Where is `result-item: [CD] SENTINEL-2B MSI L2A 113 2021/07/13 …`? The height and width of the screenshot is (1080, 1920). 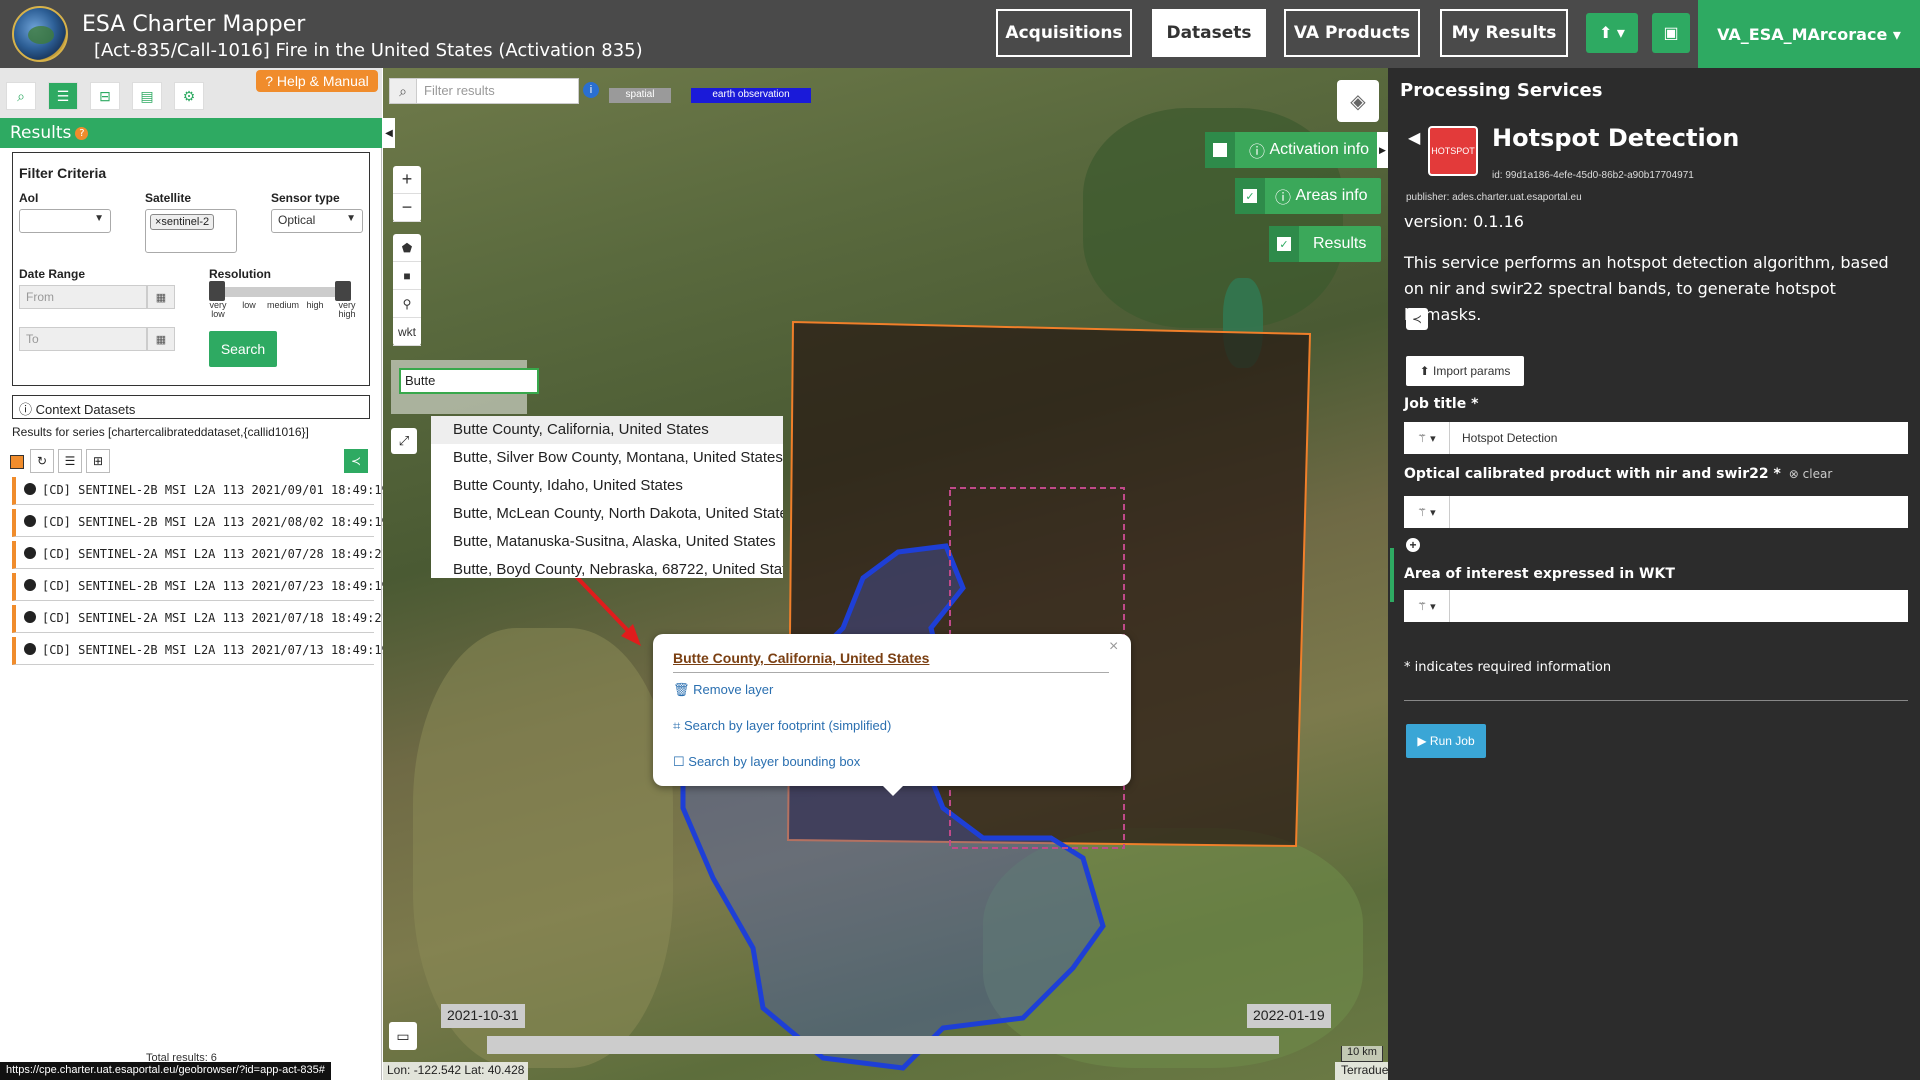
result-item: [CD] SENTINEL-2B MSI L2A 113 2021/07/13 … is located at coordinates (200, 651).